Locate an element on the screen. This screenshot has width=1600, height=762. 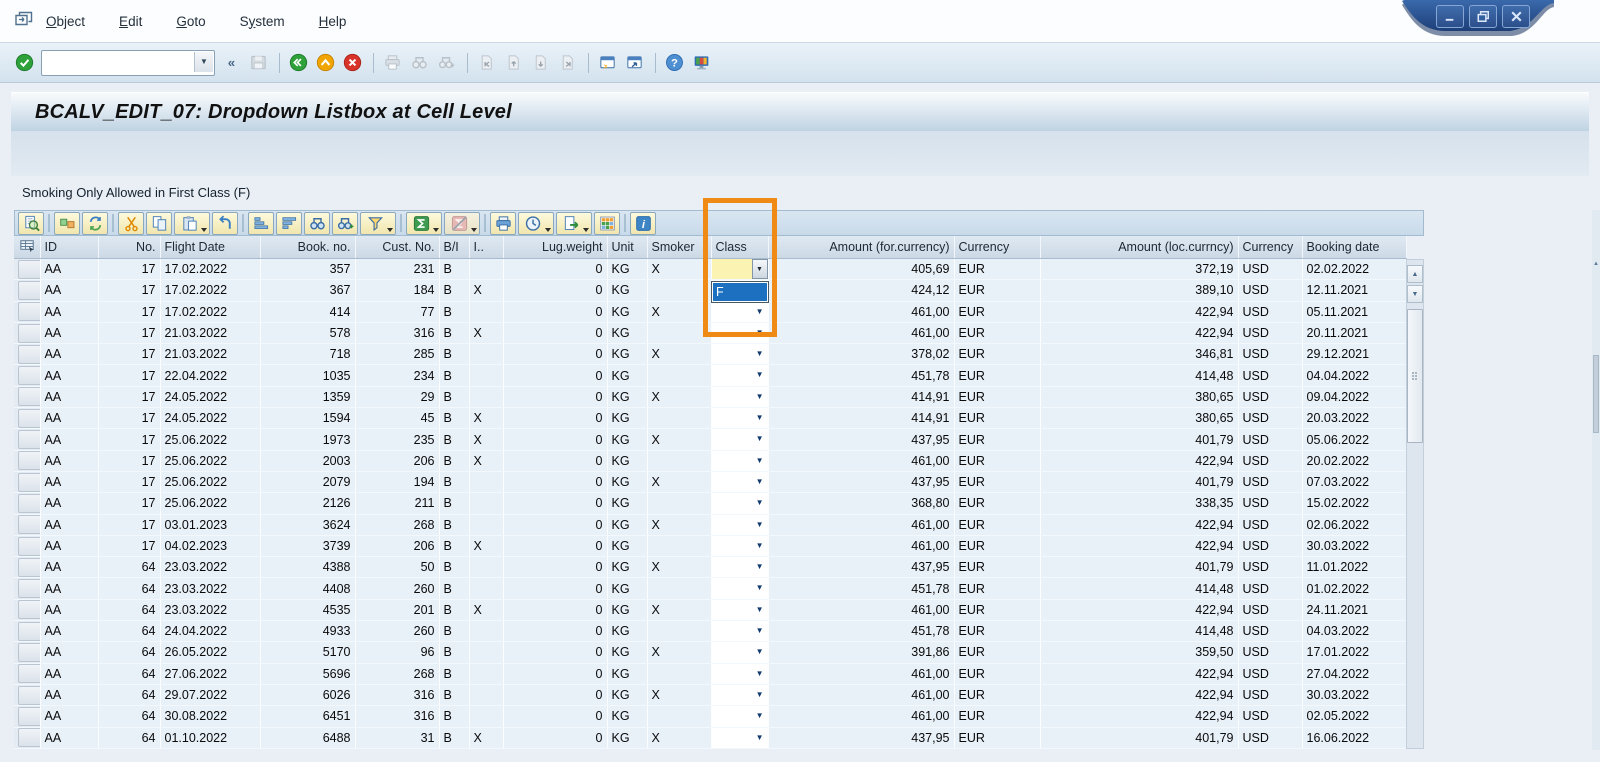
info-icon: i is located at coordinates (643, 223).